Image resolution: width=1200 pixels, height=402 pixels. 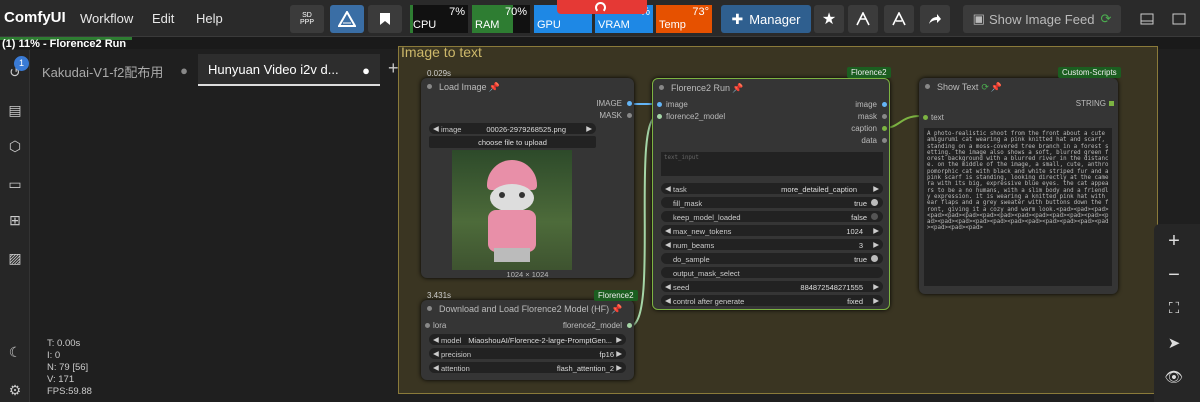 I want to click on node-title: Show Text ⟳ 📌, so click(x=1018, y=87).